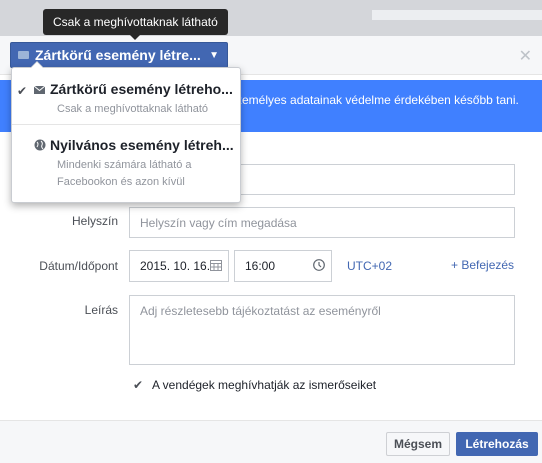 This screenshot has width=542, height=463. I want to click on checkmark-icon: ✔, so click(22, 91).